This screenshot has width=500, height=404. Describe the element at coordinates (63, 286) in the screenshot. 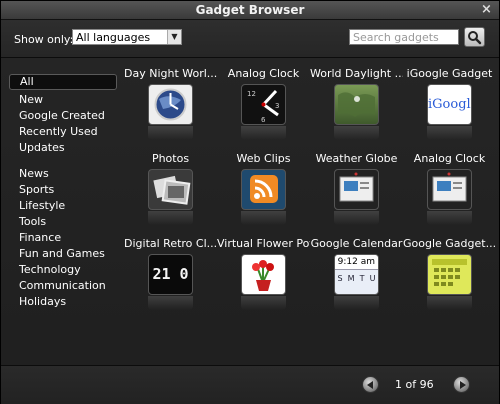

I see `category-communication: Communication` at that location.